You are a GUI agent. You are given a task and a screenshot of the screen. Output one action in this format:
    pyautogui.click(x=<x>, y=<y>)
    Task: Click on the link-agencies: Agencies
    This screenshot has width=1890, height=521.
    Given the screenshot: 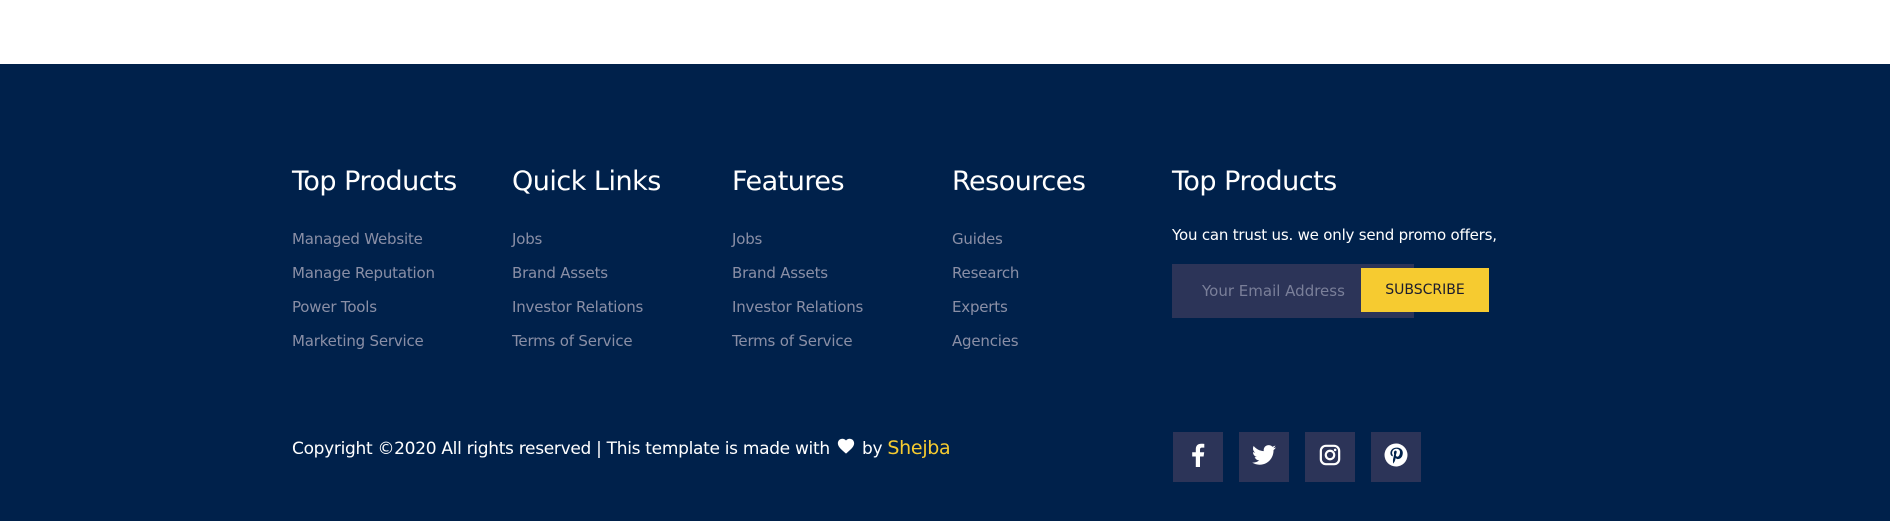 What is the action you would take?
    pyautogui.click(x=985, y=341)
    